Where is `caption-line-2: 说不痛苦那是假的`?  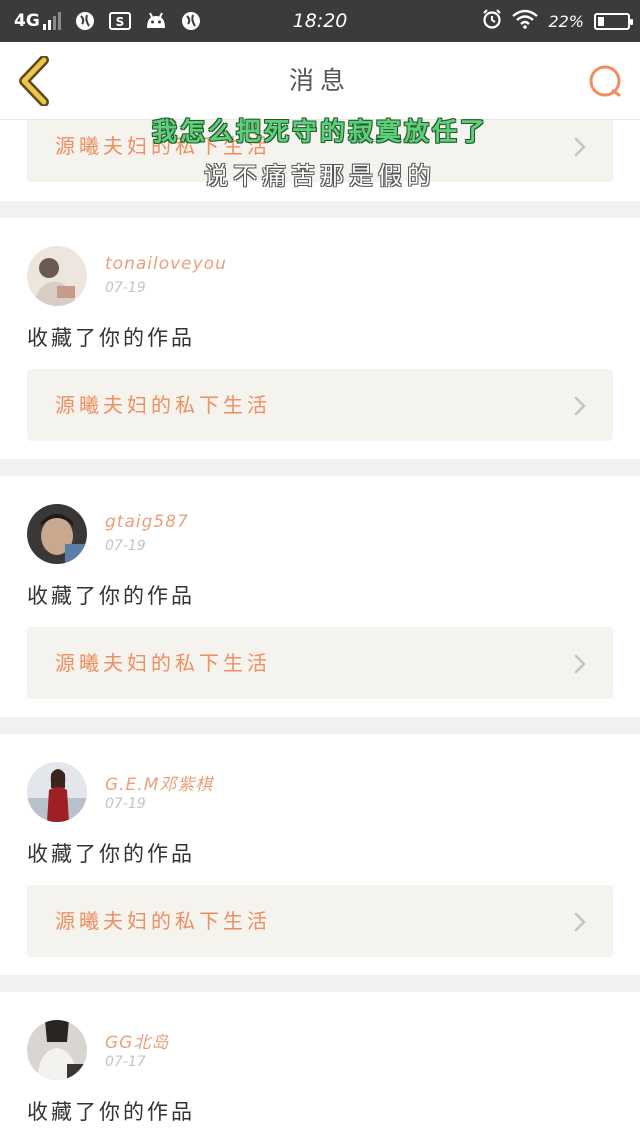 caption-line-2: 说不痛苦那是假的 is located at coordinates (320, 176).